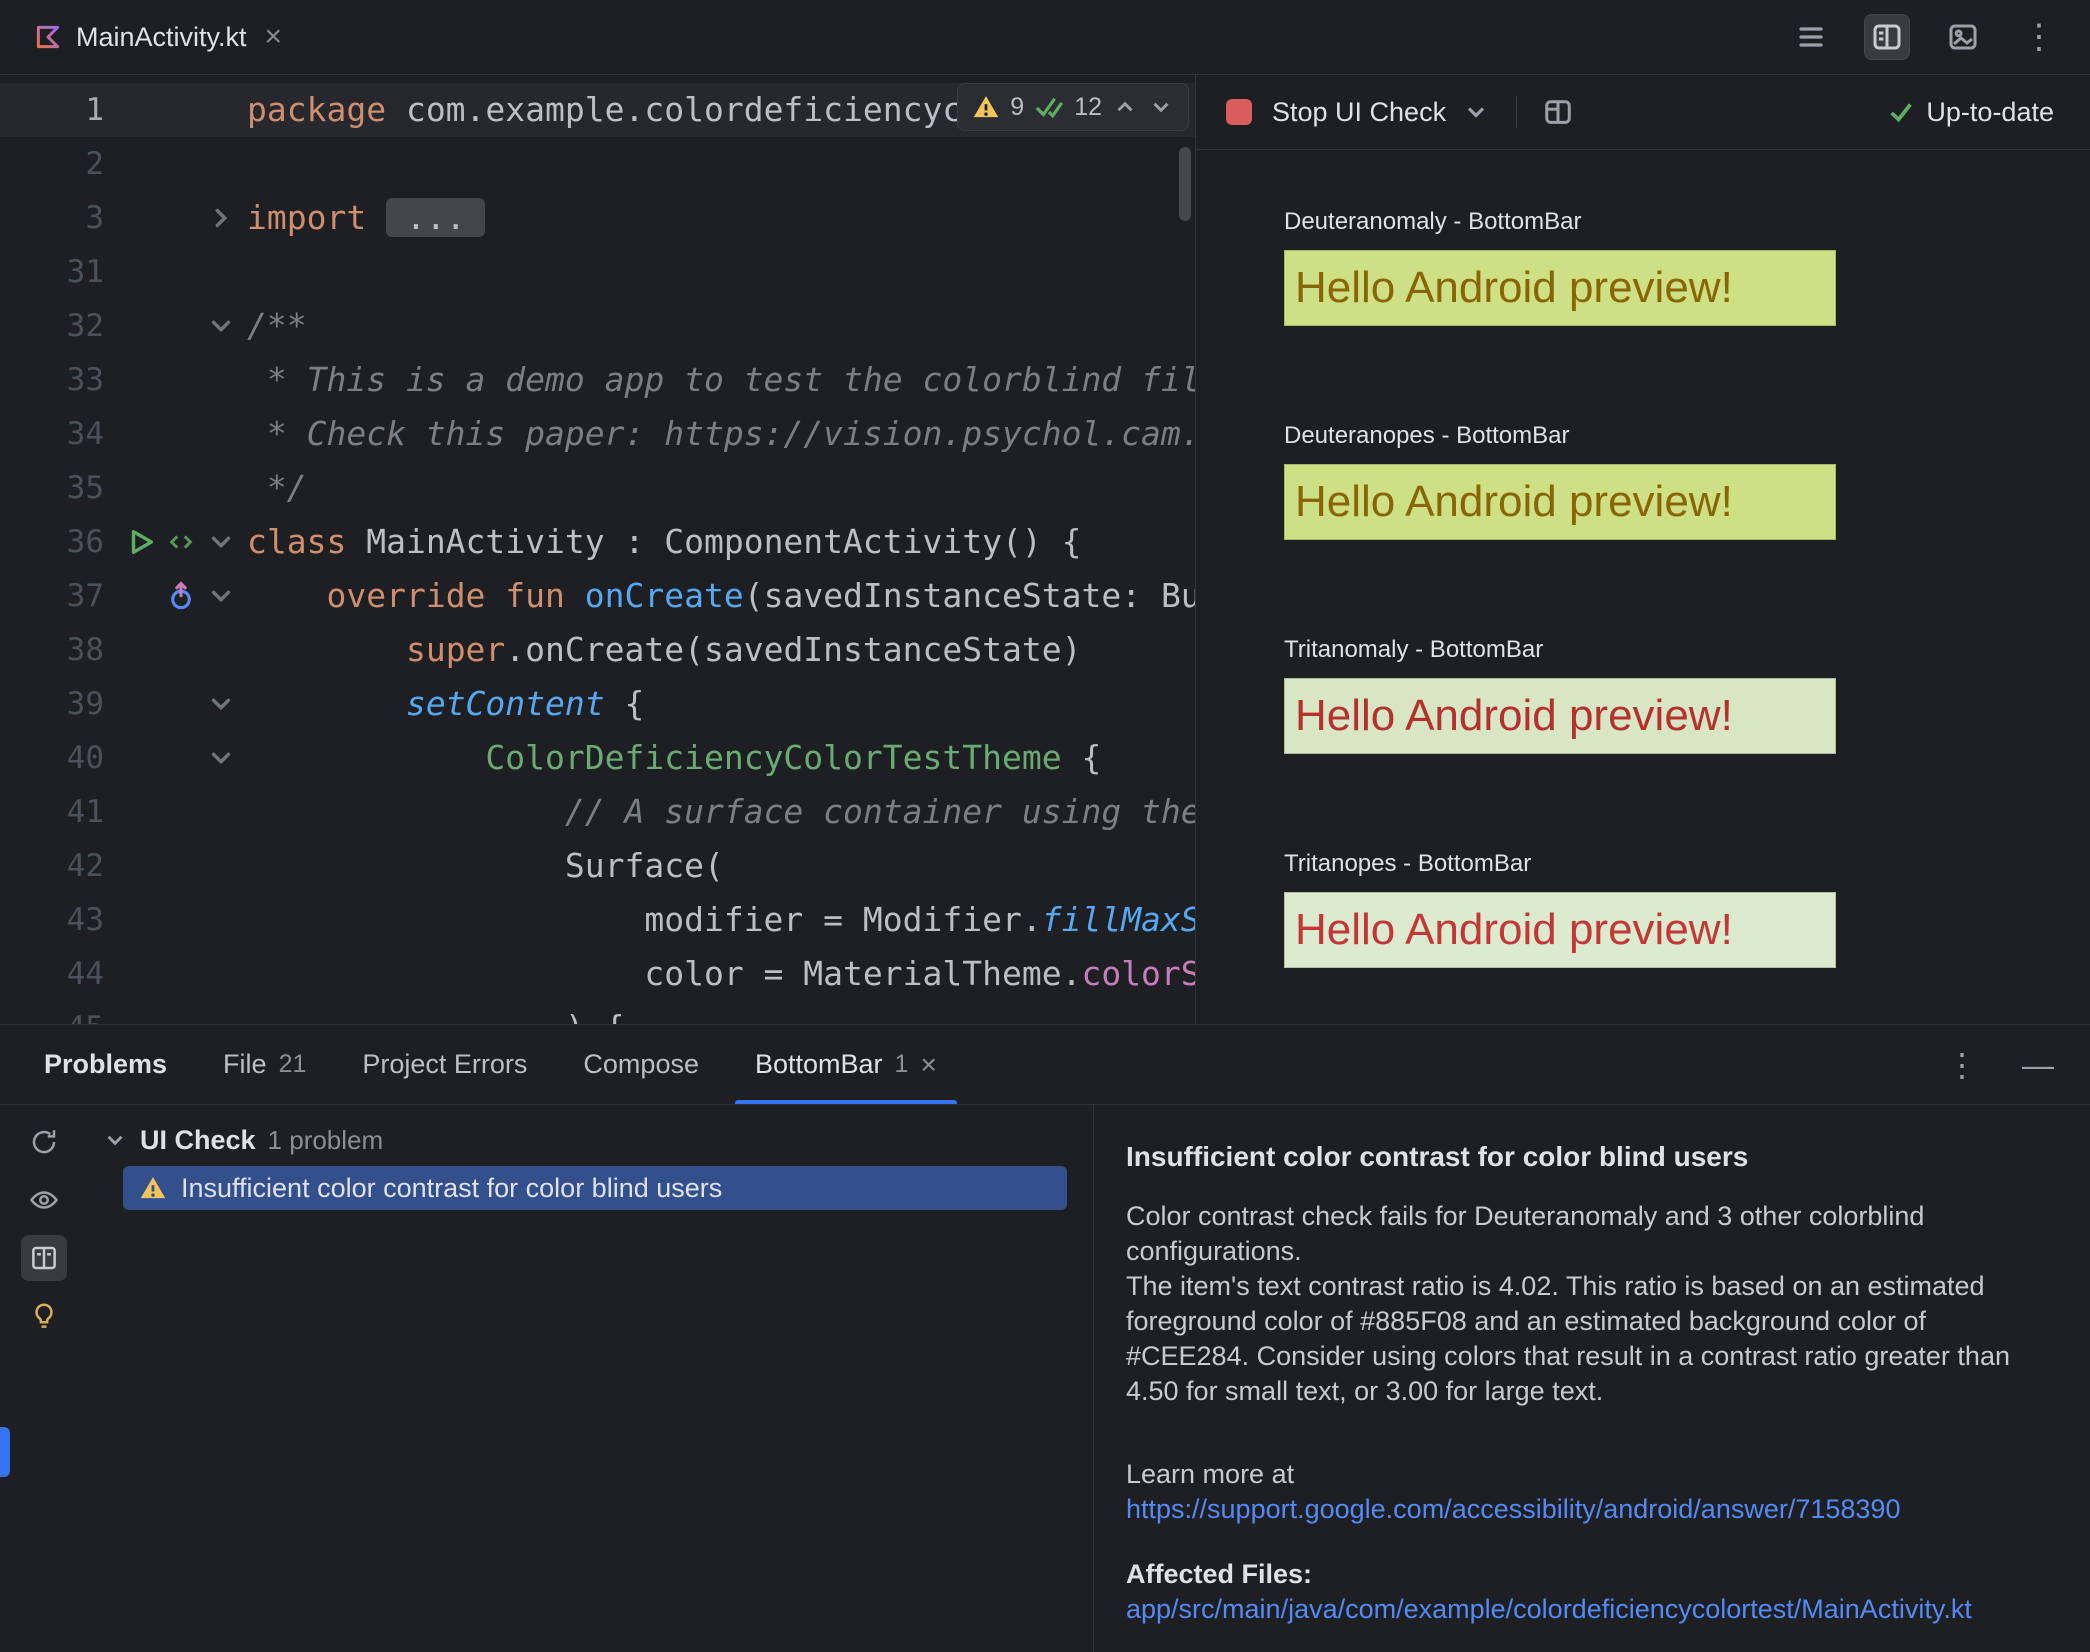  Describe the element at coordinates (264, 1064) in the screenshot. I see `tab-file: File 21` at that location.